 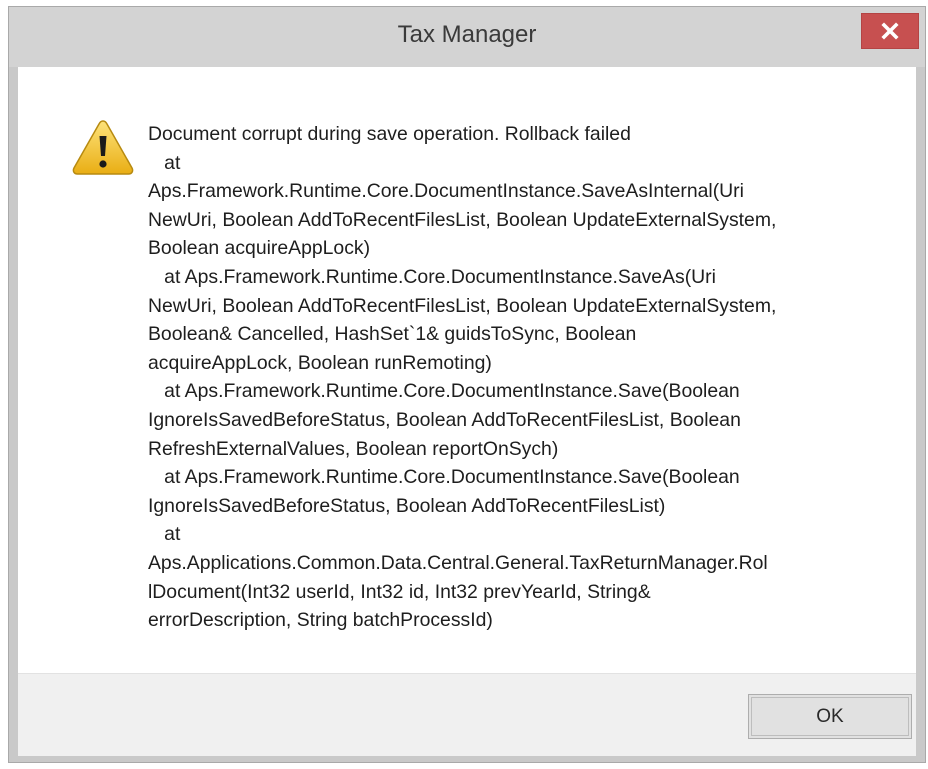 I want to click on close-icon, so click(x=890, y=31).